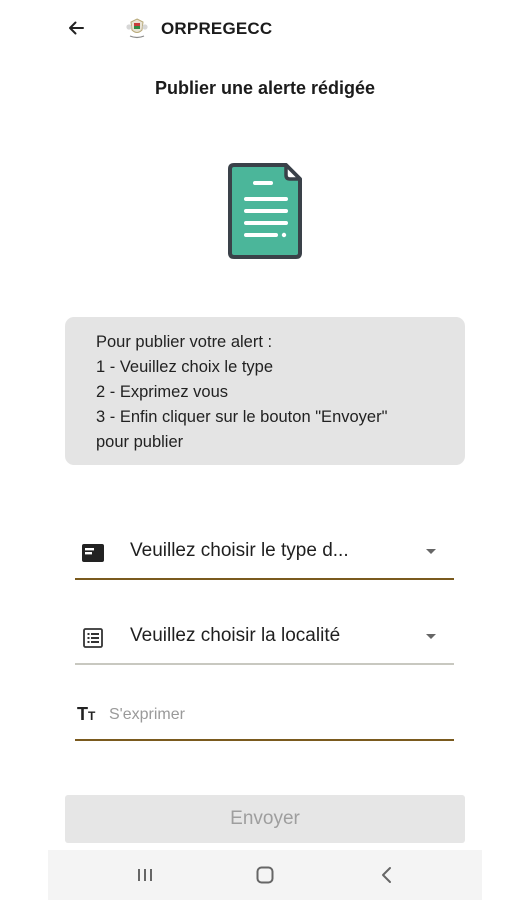 The width and height of the screenshot is (527, 900). I want to click on recent-apps-button, so click(145, 875).